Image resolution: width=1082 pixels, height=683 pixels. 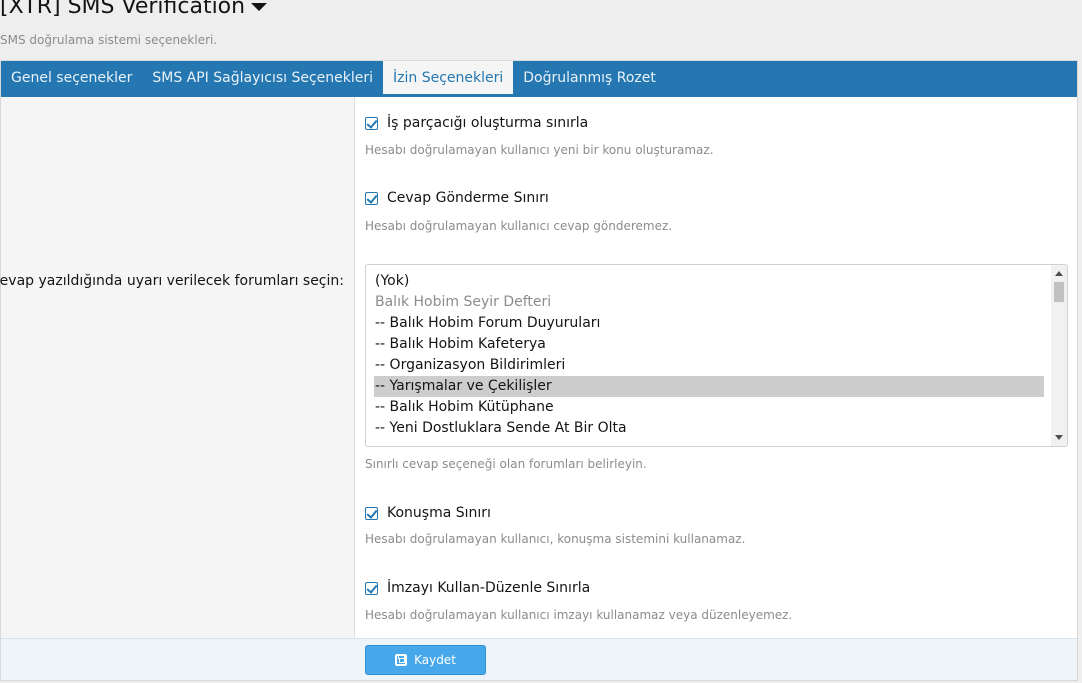 What do you see at coordinates (439, 513) in the screenshot?
I see `conversation-limit-label: Konuşma Sınırı` at bounding box center [439, 513].